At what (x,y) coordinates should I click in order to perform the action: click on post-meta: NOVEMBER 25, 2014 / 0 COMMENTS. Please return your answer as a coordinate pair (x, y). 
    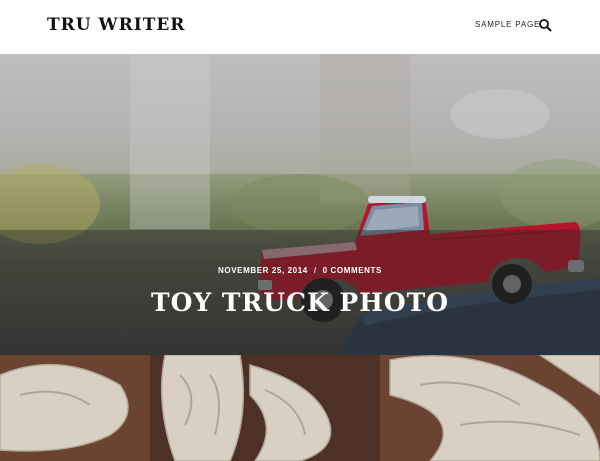
    Looking at the image, I should click on (300, 270).